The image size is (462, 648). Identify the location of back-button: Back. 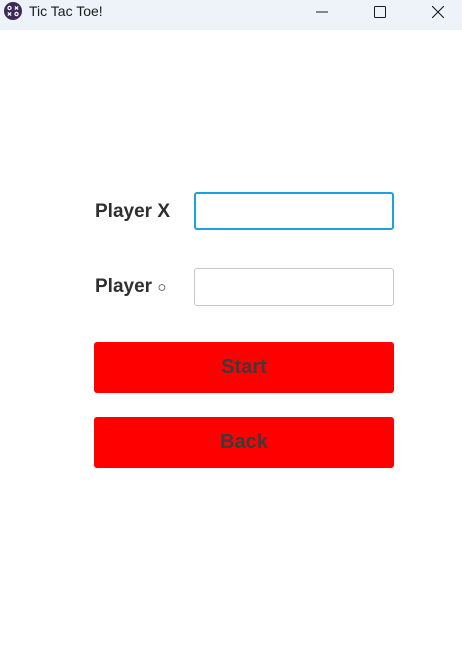
(244, 442).